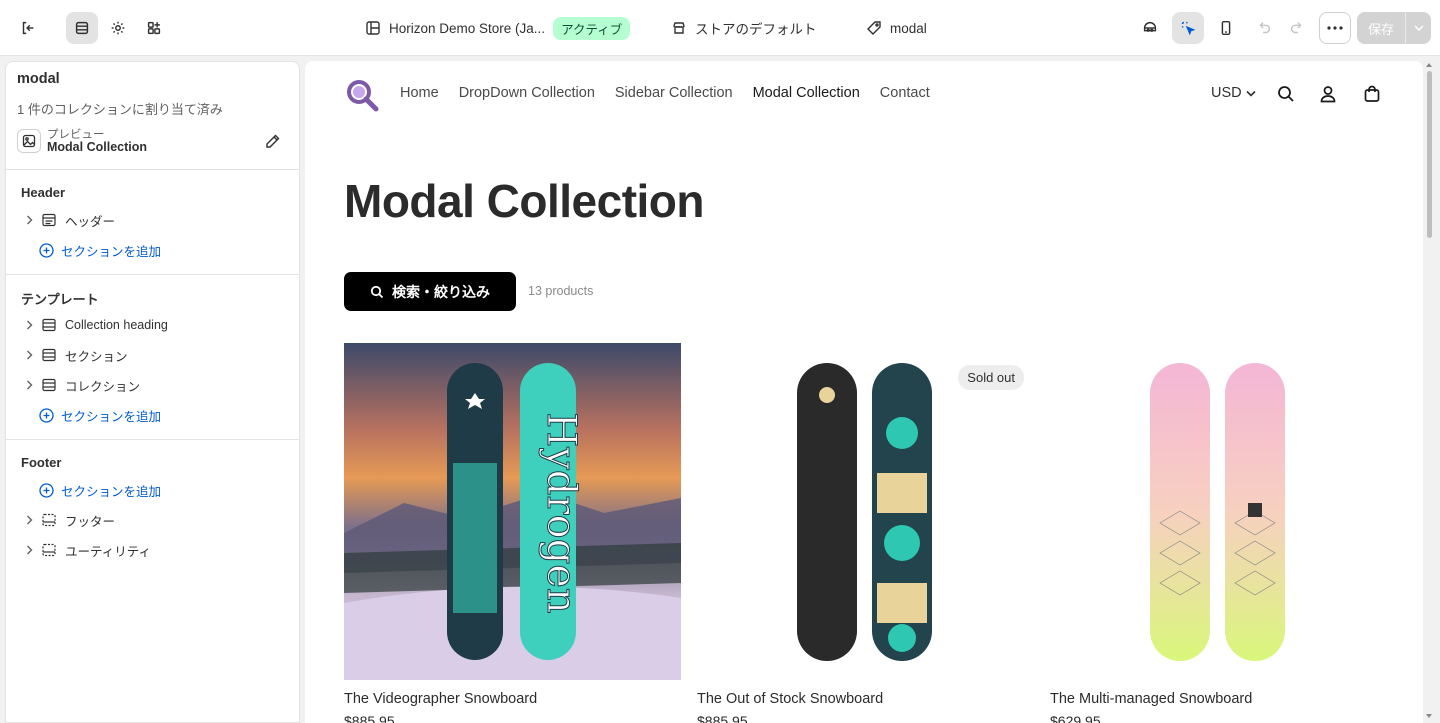 The width and height of the screenshot is (1440, 723). Describe the element at coordinates (1429, 65) in the screenshot. I see `scroll-up-arrow` at that location.